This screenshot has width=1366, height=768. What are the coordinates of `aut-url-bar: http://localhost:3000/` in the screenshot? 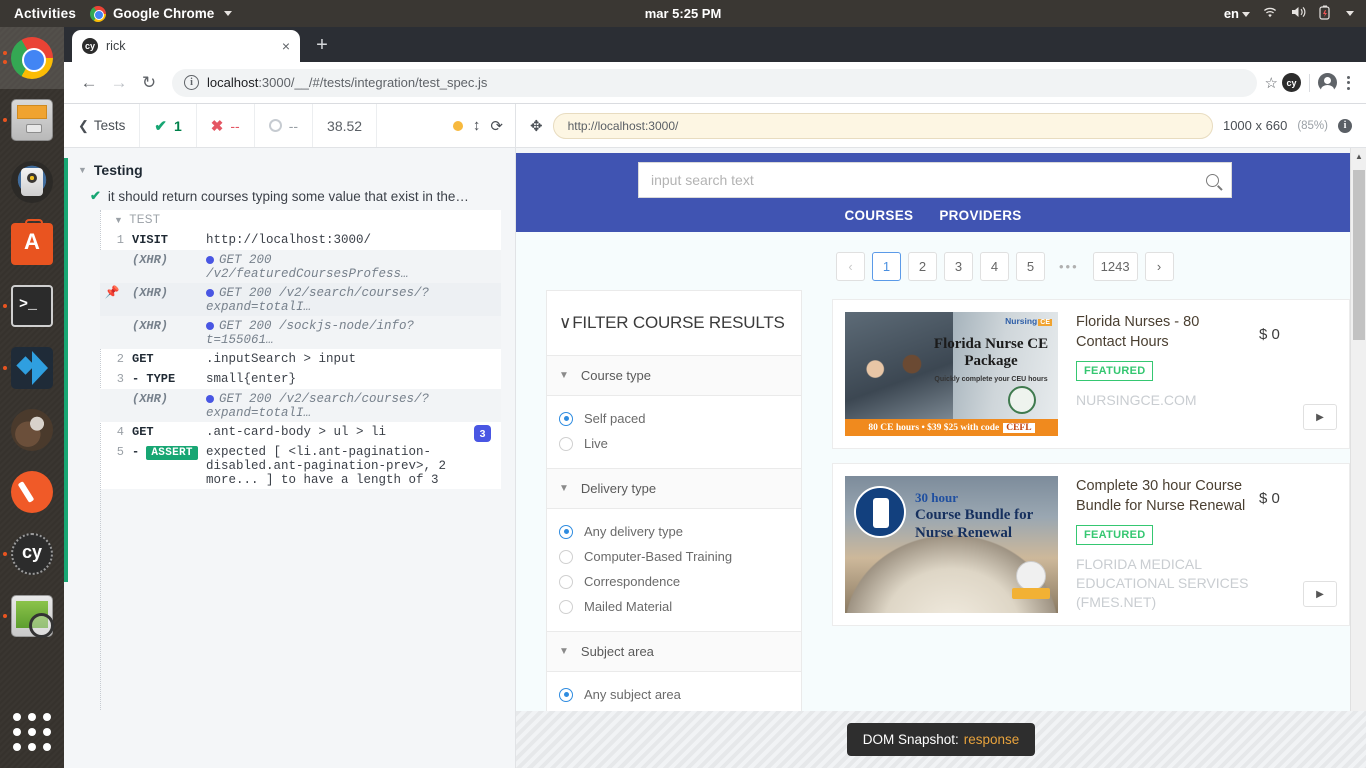 It's located at (882, 125).